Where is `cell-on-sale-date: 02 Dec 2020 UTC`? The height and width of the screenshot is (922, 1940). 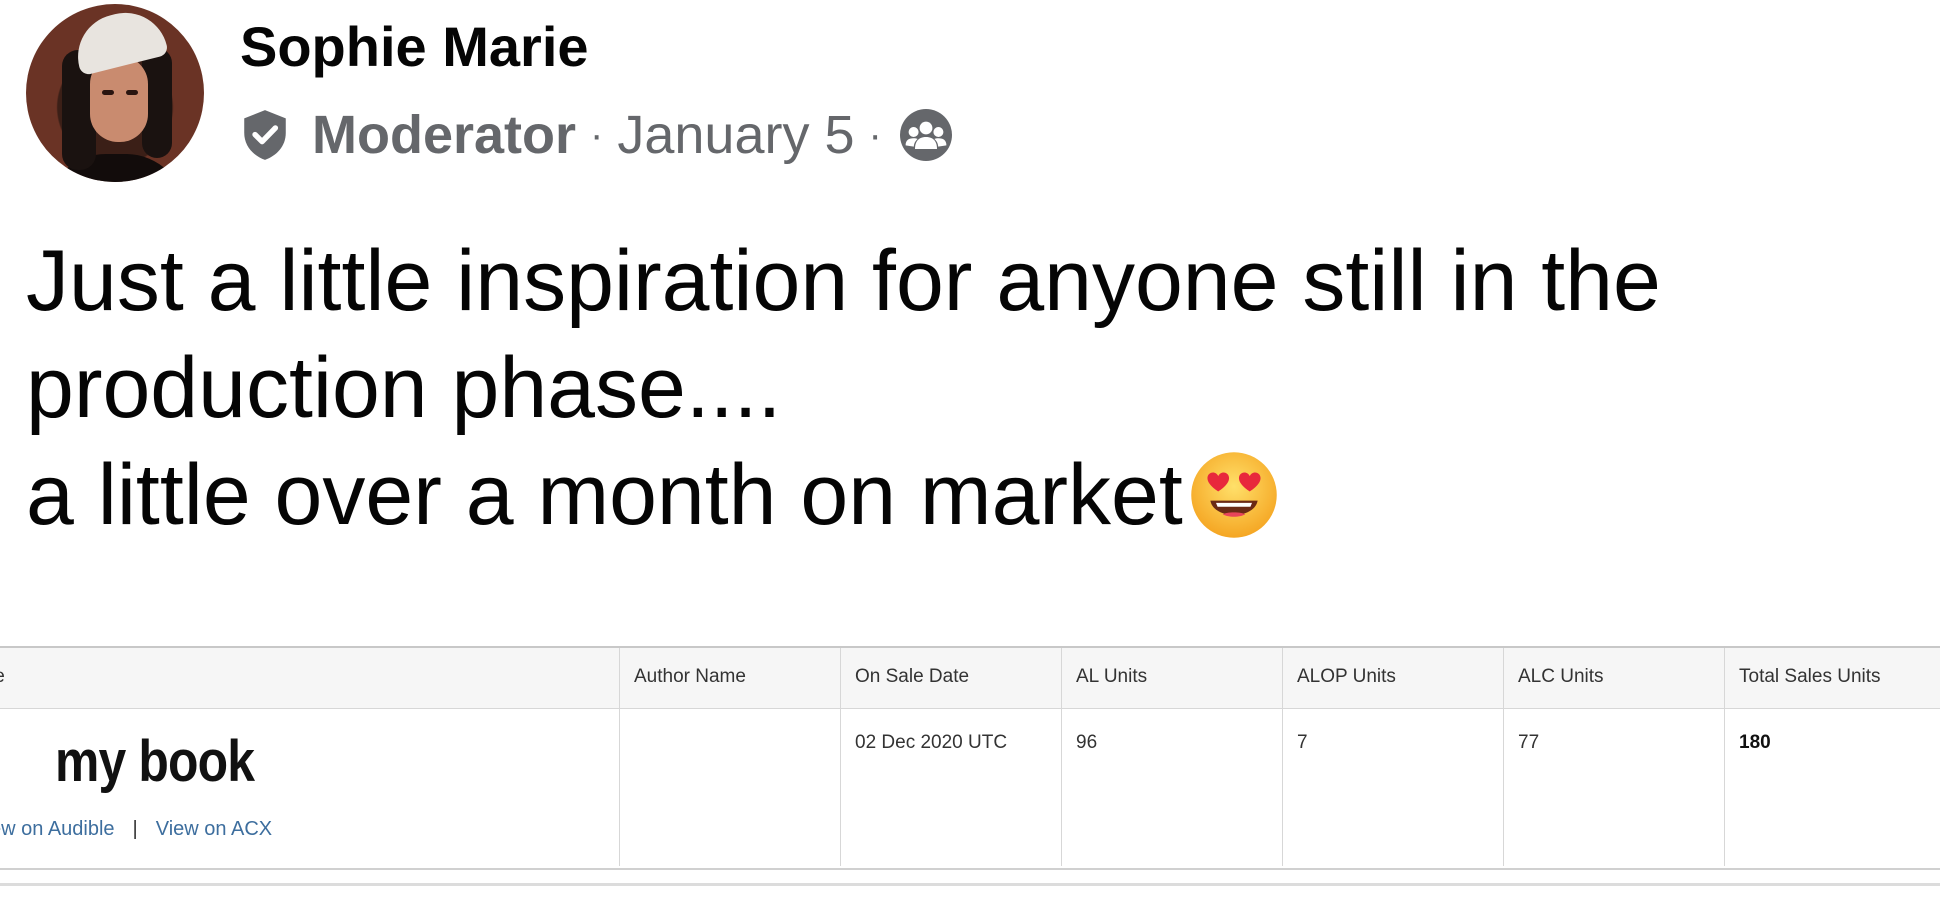 cell-on-sale-date: 02 Dec 2020 UTC is located at coordinates (931, 742).